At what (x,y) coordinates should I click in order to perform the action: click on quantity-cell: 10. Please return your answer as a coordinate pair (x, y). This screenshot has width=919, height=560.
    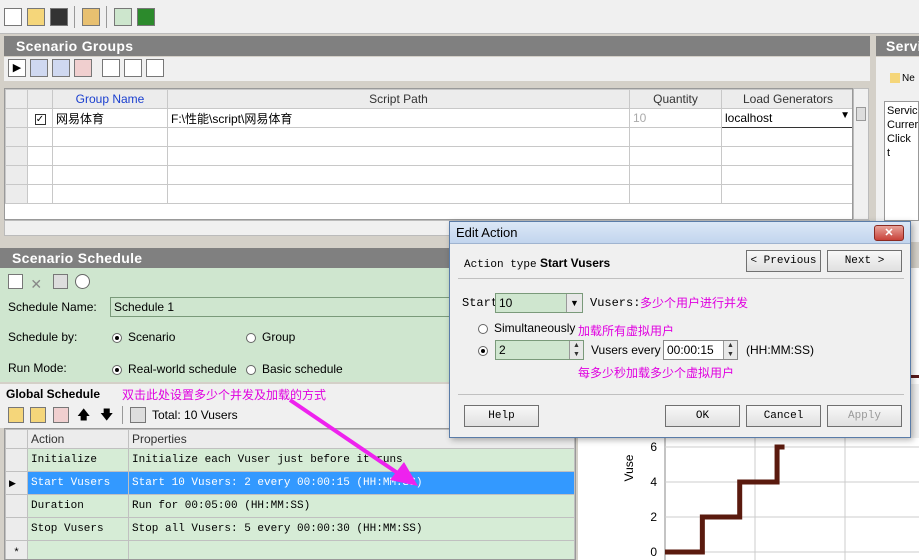
    Looking at the image, I should click on (675, 118).